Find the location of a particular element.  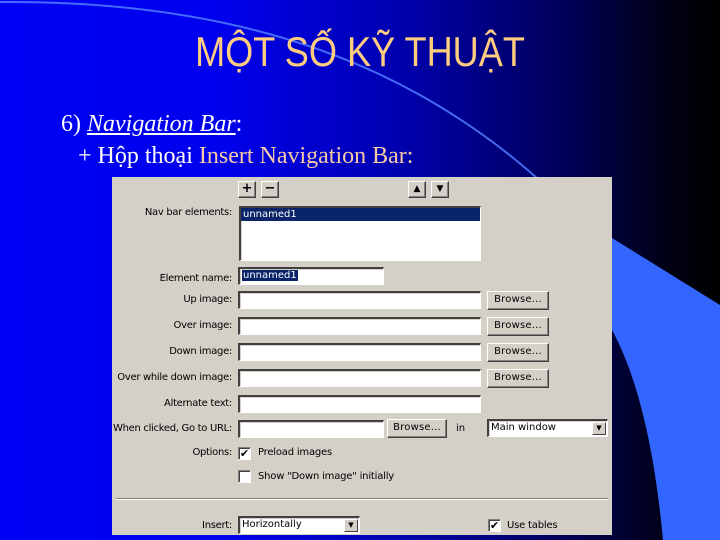

move-down-button: ▼ is located at coordinates (440, 189).